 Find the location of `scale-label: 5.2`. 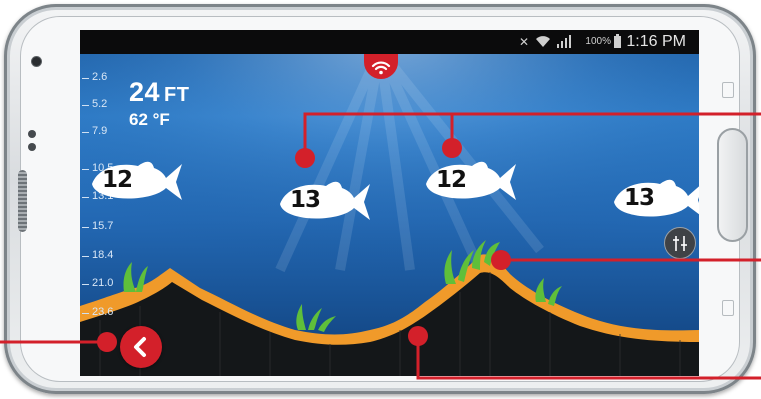

scale-label: 5.2 is located at coordinates (100, 104).